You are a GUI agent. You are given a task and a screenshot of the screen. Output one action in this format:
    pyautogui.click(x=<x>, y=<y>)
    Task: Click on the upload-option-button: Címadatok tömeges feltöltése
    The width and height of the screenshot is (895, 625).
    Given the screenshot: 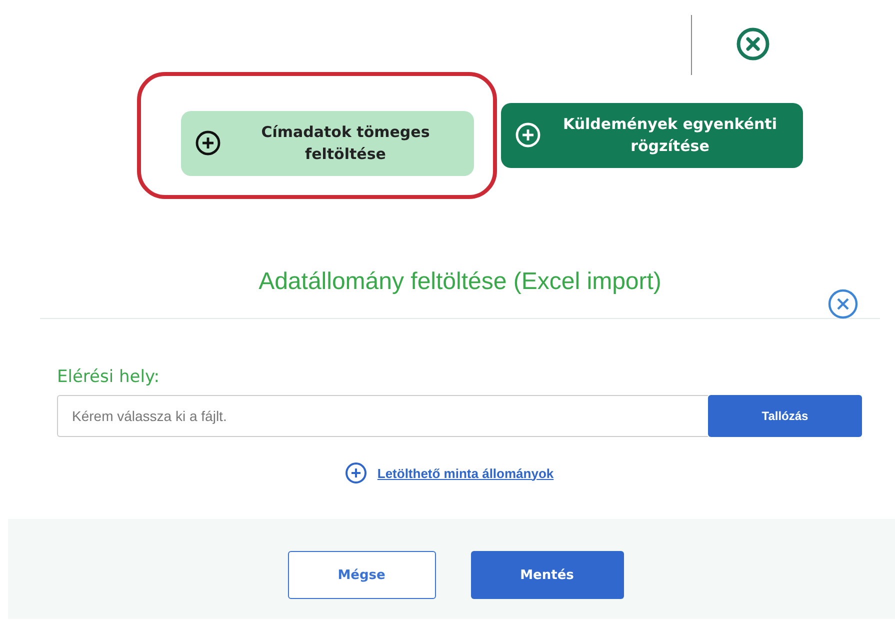 What is the action you would take?
    pyautogui.click(x=327, y=143)
    